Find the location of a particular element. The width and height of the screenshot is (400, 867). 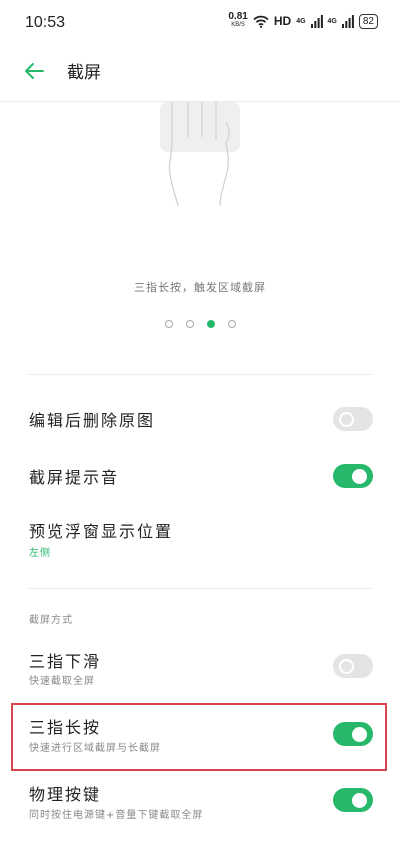

signal-1-icon is located at coordinates (316, 21).